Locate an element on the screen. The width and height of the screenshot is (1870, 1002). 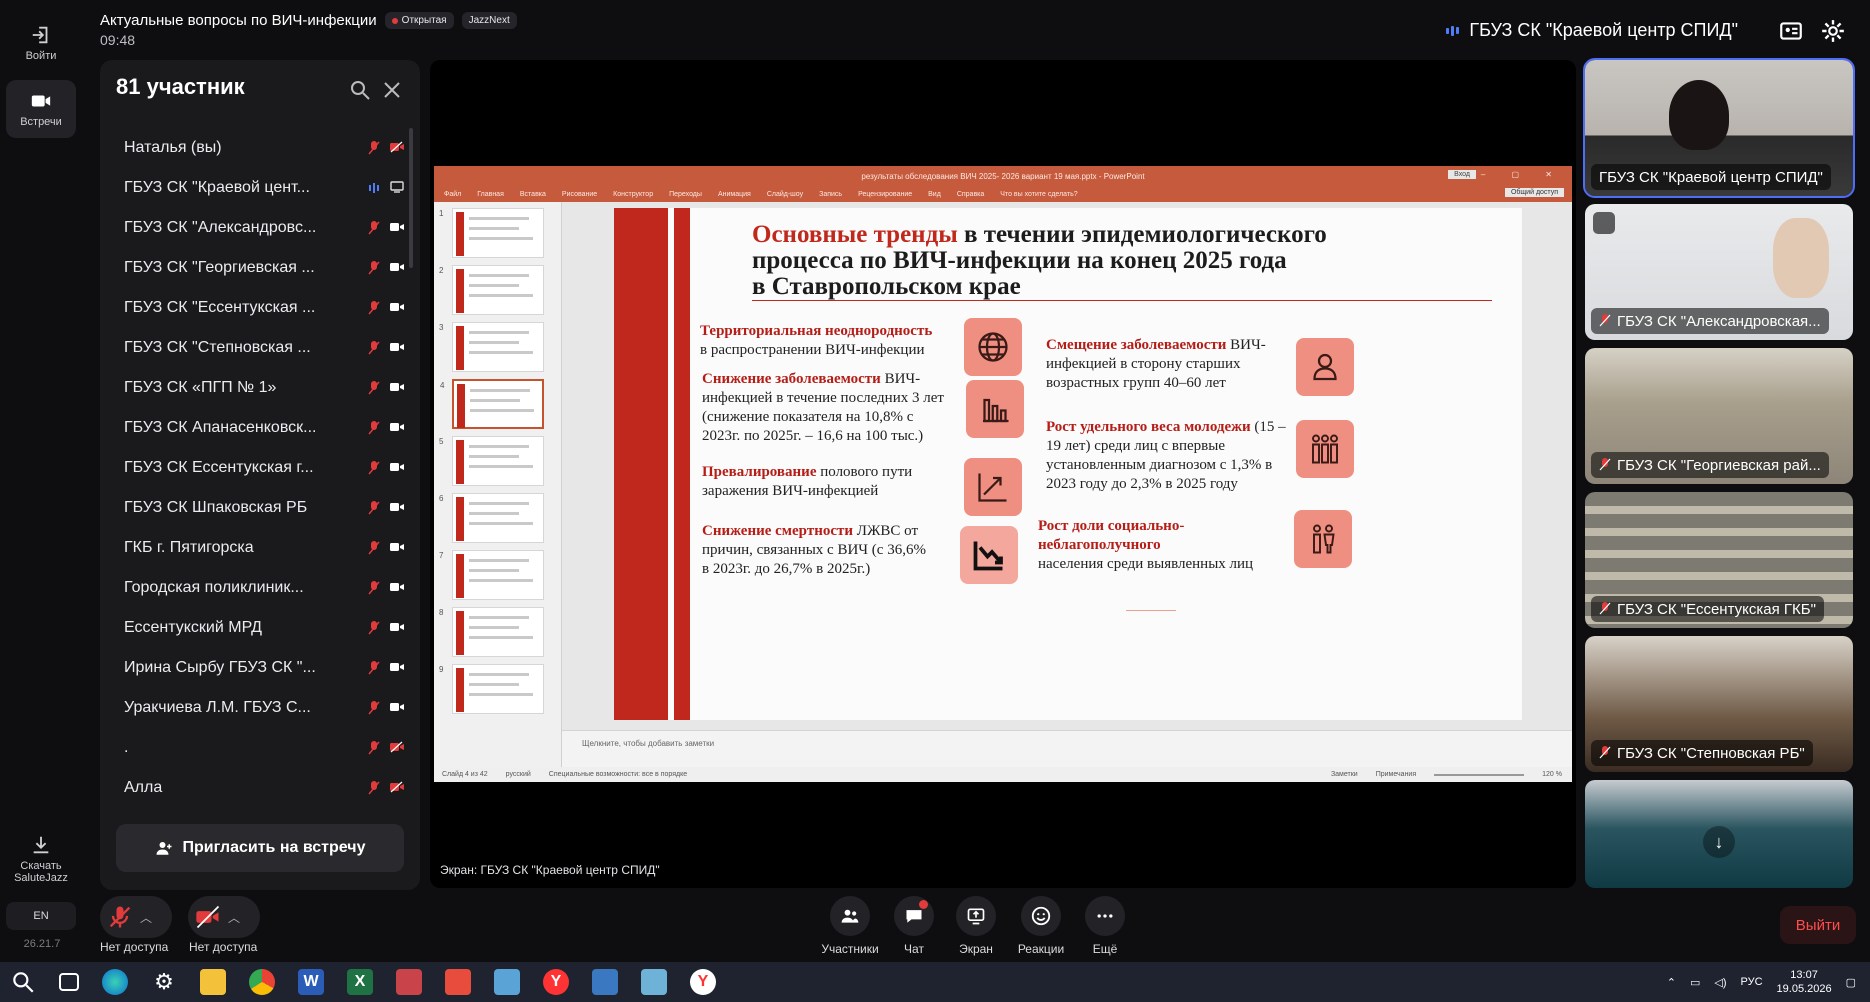
ppt-menu-item: Что вы хотите сделать? is located at coordinates (1038, 194).